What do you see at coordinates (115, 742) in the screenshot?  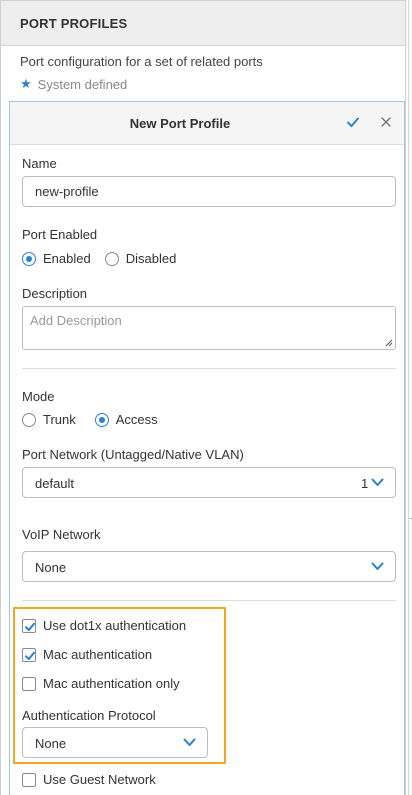 I see `auth-protocol-select: None` at bounding box center [115, 742].